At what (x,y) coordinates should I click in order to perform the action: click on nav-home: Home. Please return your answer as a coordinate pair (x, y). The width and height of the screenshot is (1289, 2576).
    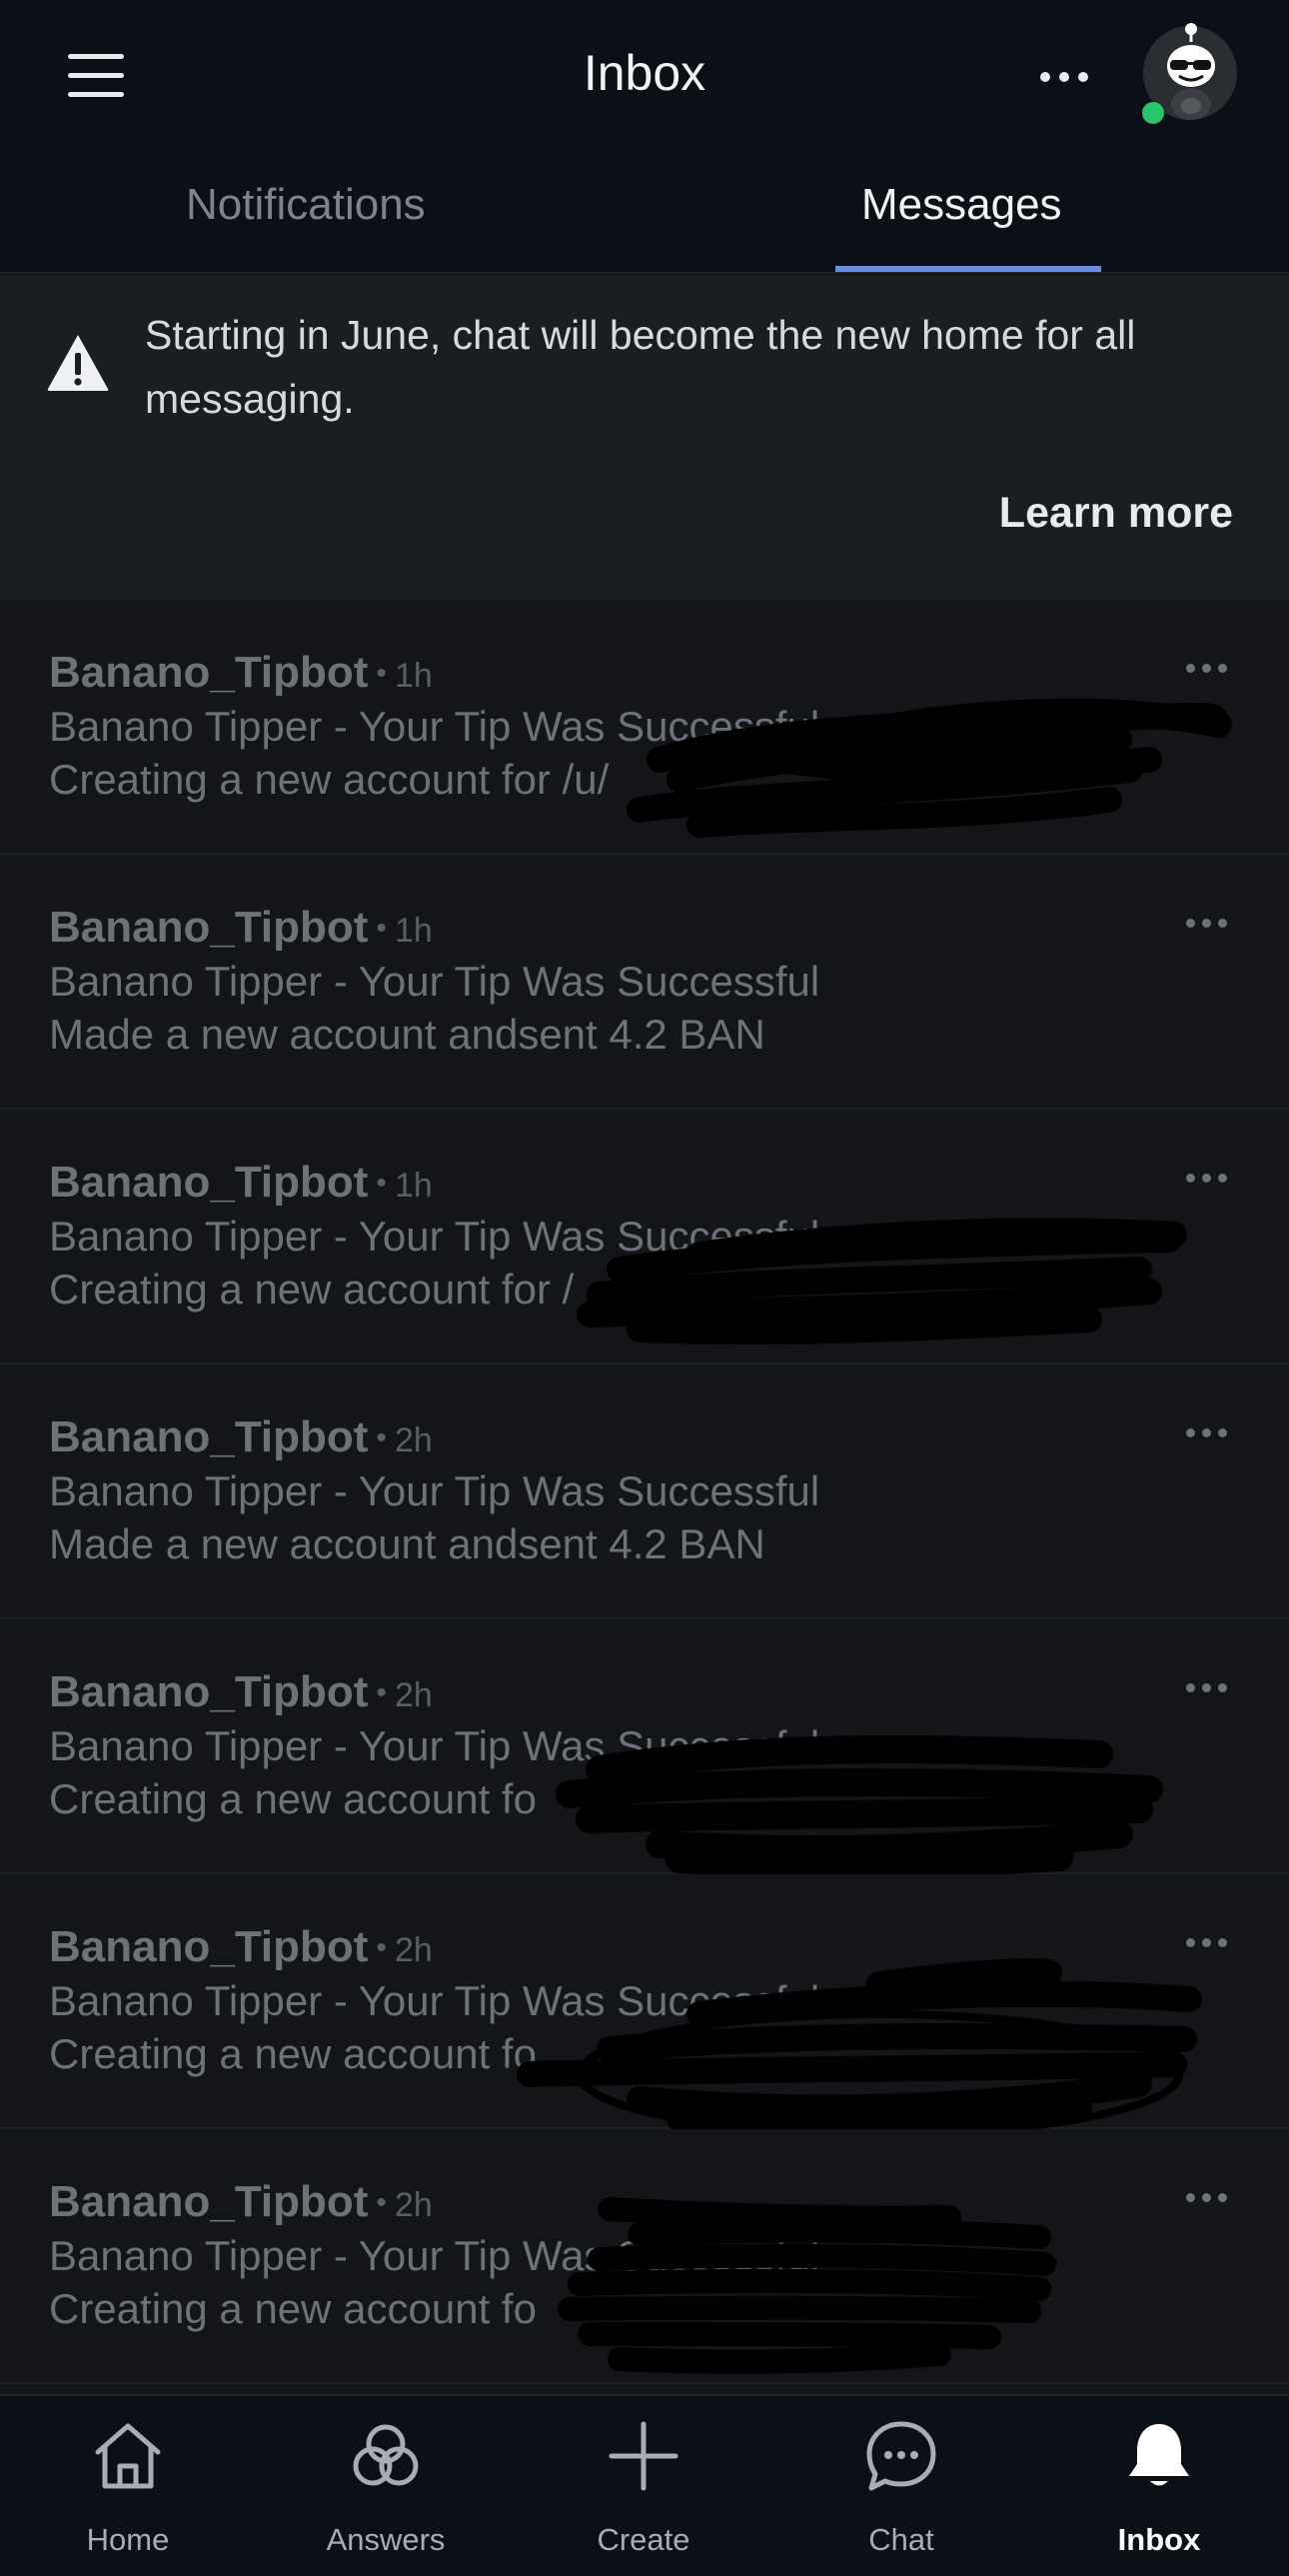
    Looking at the image, I should click on (128, 2493).